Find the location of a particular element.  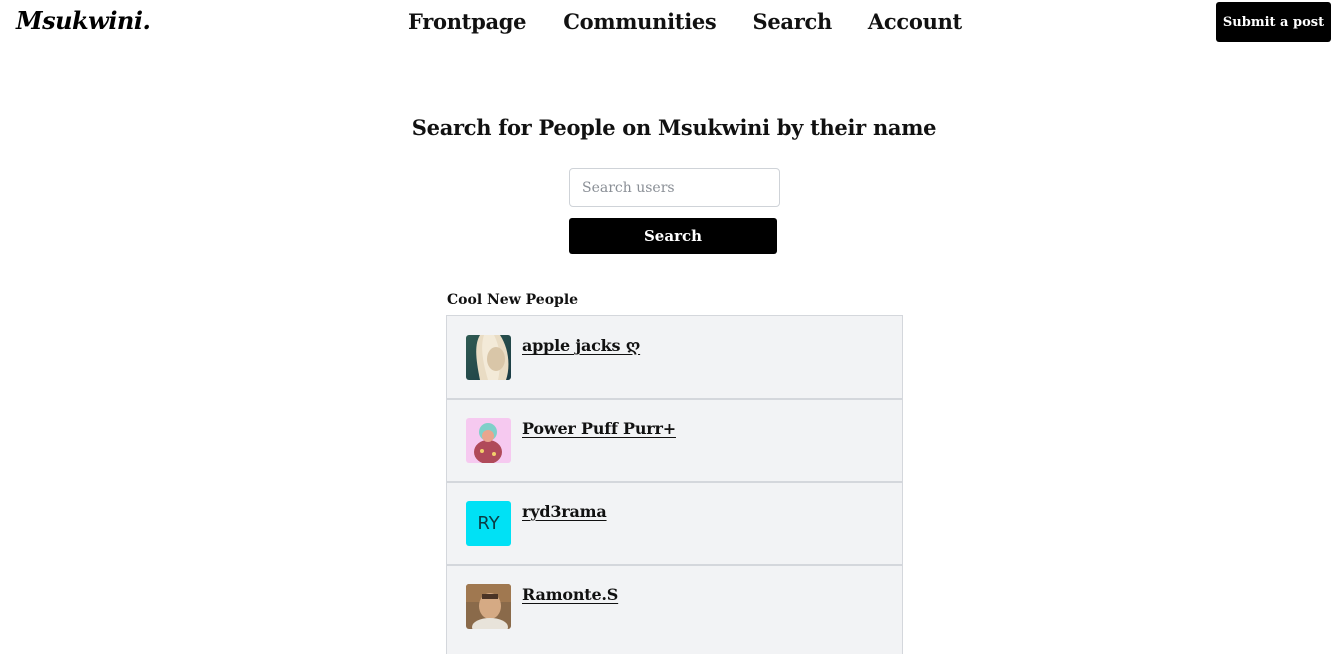

submit-post-button: Submit a post is located at coordinates (1273, 22).